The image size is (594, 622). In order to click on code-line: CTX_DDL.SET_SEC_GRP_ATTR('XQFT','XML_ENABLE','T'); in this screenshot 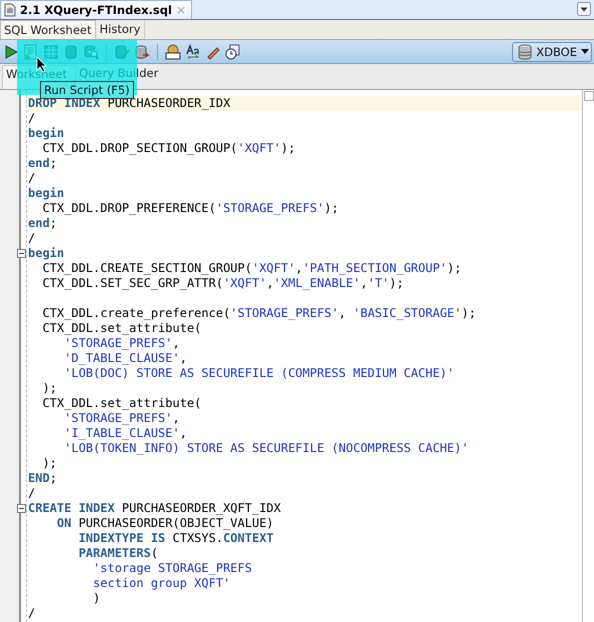, I will do `click(223, 283)`.